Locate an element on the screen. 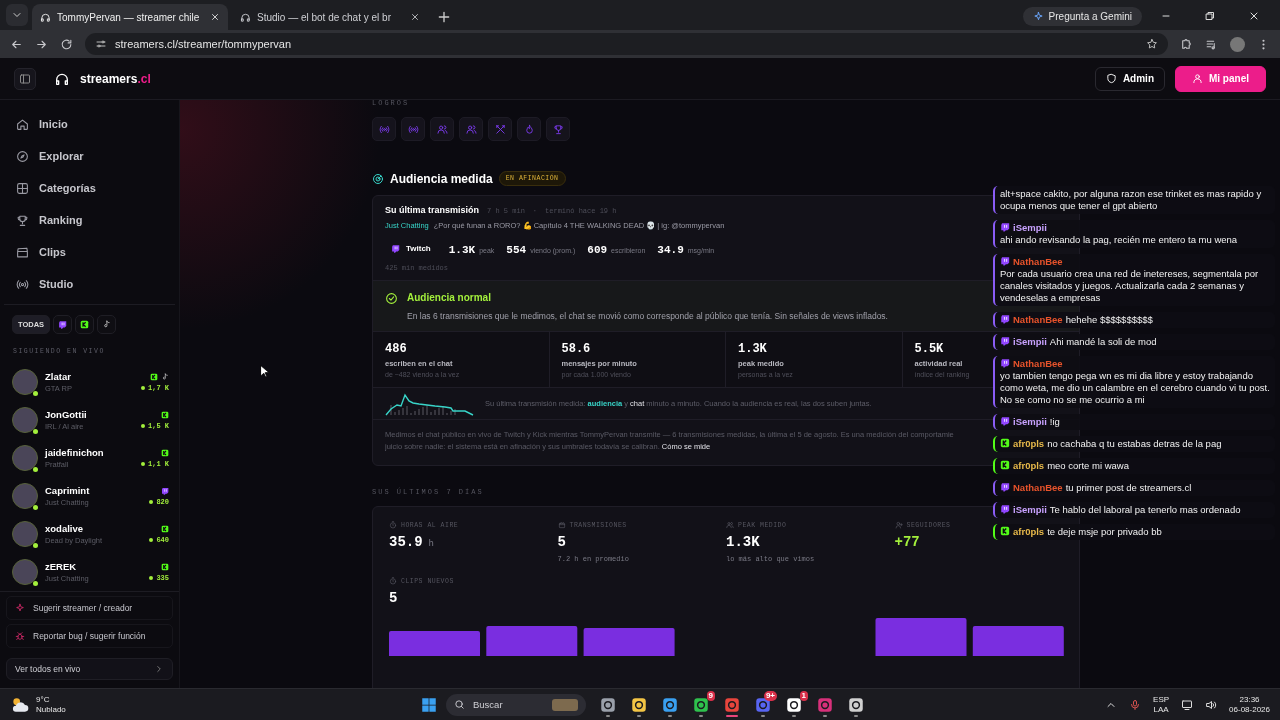 The height and width of the screenshot is (720, 1280). chat-text: te deje msje por privado bb is located at coordinates (1104, 531).